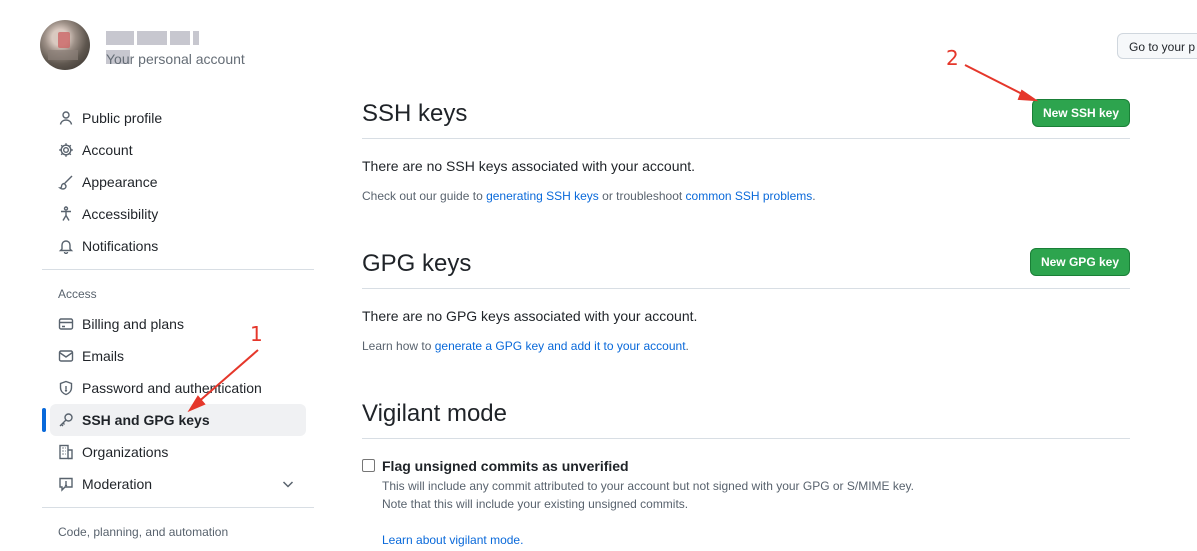 Image resolution: width=1197 pixels, height=551 pixels. What do you see at coordinates (66, 388) in the screenshot?
I see `shield-lock-icon` at bounding box center [66, 388].